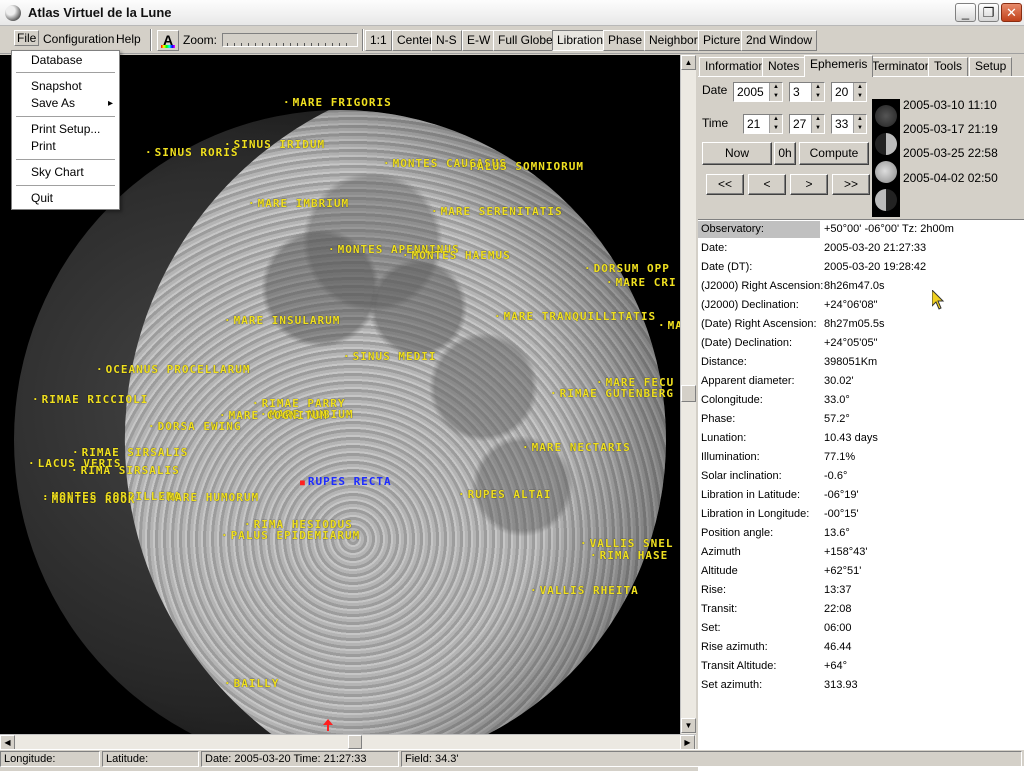  What do you see at coordinates (861, 324) in the screenshot?
I see `table-row: (Date) Right Ascension: 8h27m05.5s` at bounding box center [861, 324].